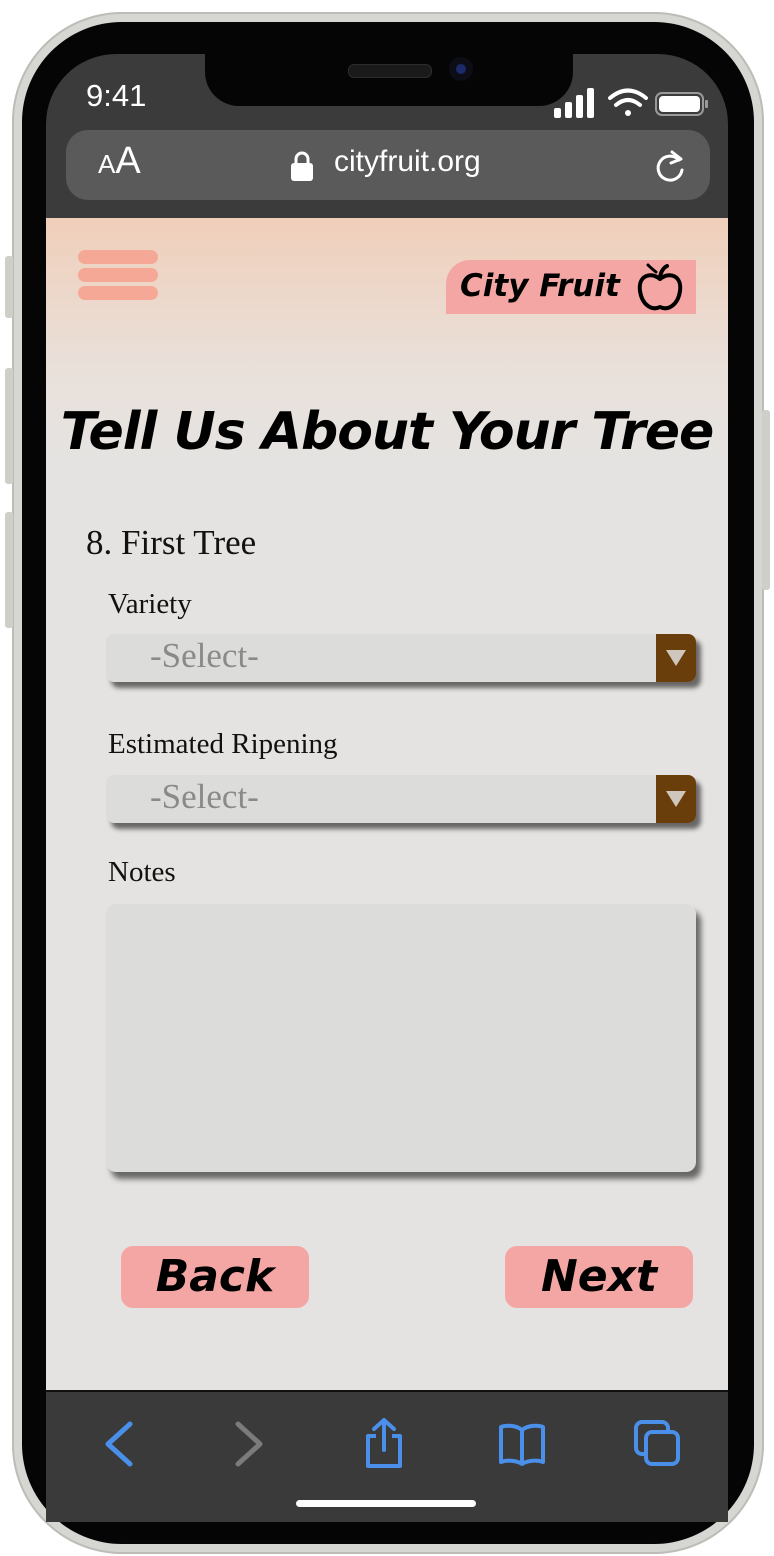  Describe the element at coordinates (628, 102) in the screenshot. I see `wifi-icon` at that location.